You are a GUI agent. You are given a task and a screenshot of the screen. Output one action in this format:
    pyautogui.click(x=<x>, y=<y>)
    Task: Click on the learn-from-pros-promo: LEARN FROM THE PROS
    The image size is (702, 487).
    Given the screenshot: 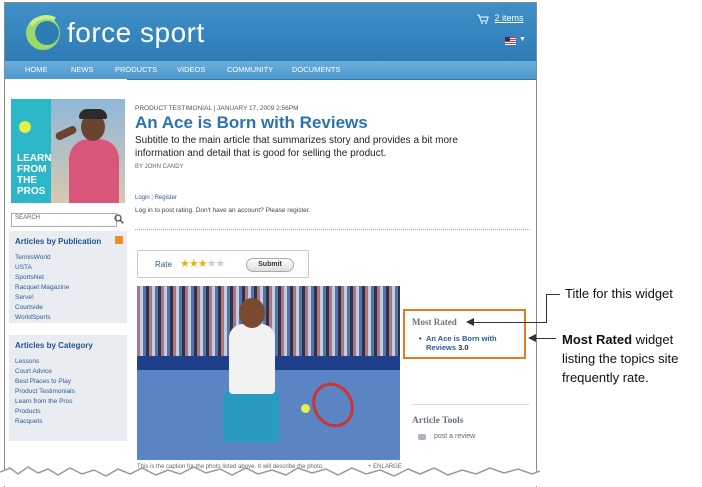 What is the action you would take?
    pyautogui.click(x=68, y=151)
    